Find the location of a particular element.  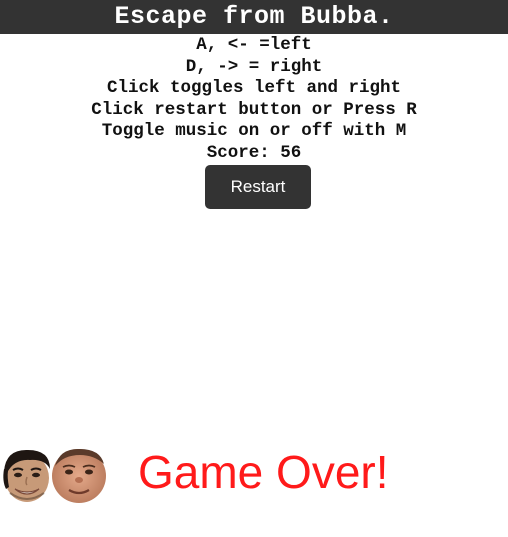

title-bar: Escape from Bubba. is located at coordinates (254, 17).